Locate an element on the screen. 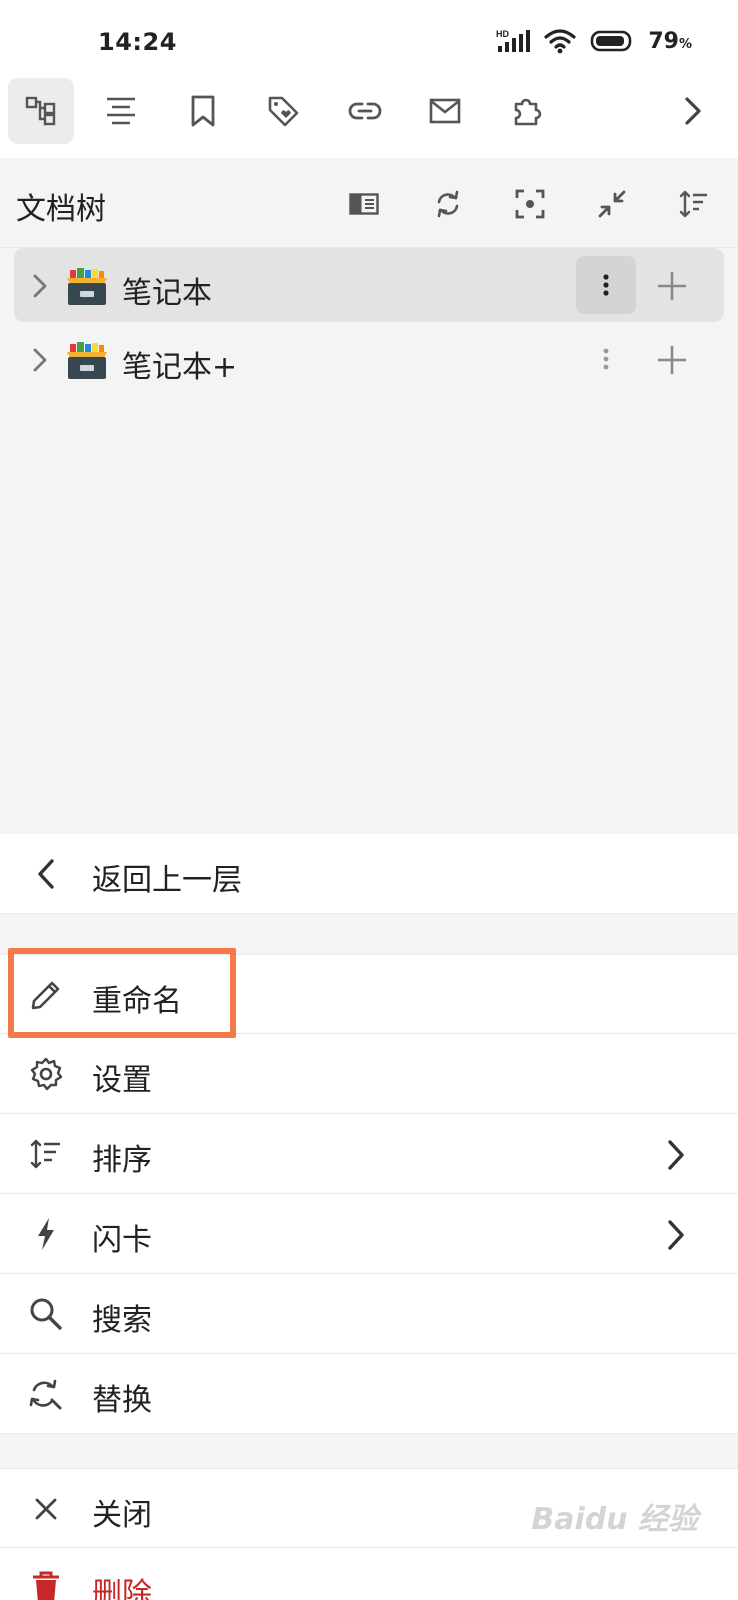 This screenshot has width=738, height=1600. focus-button is located at coordinates (530, 204).